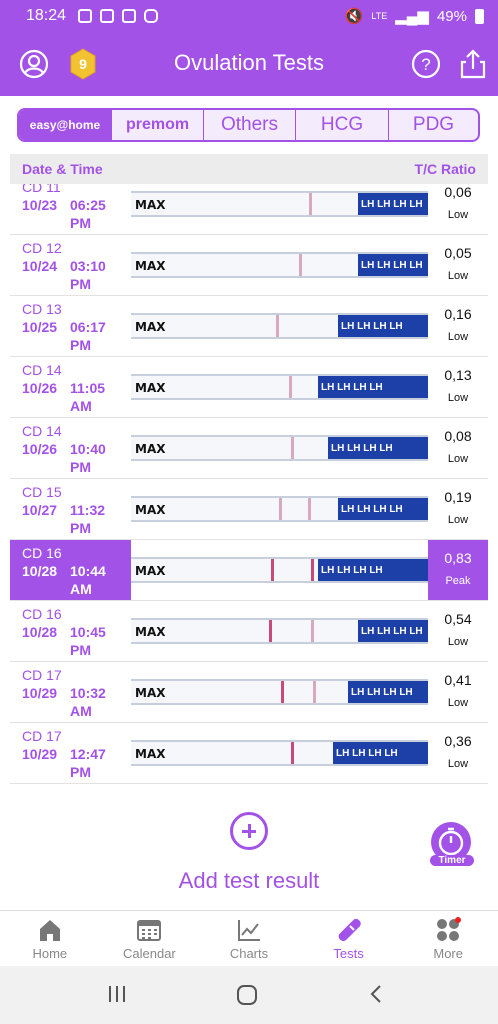  What do you see at coordinates (458, 581) in the screenshot?
I see `ratio-level: Peak` at bounding box center [458, 581].